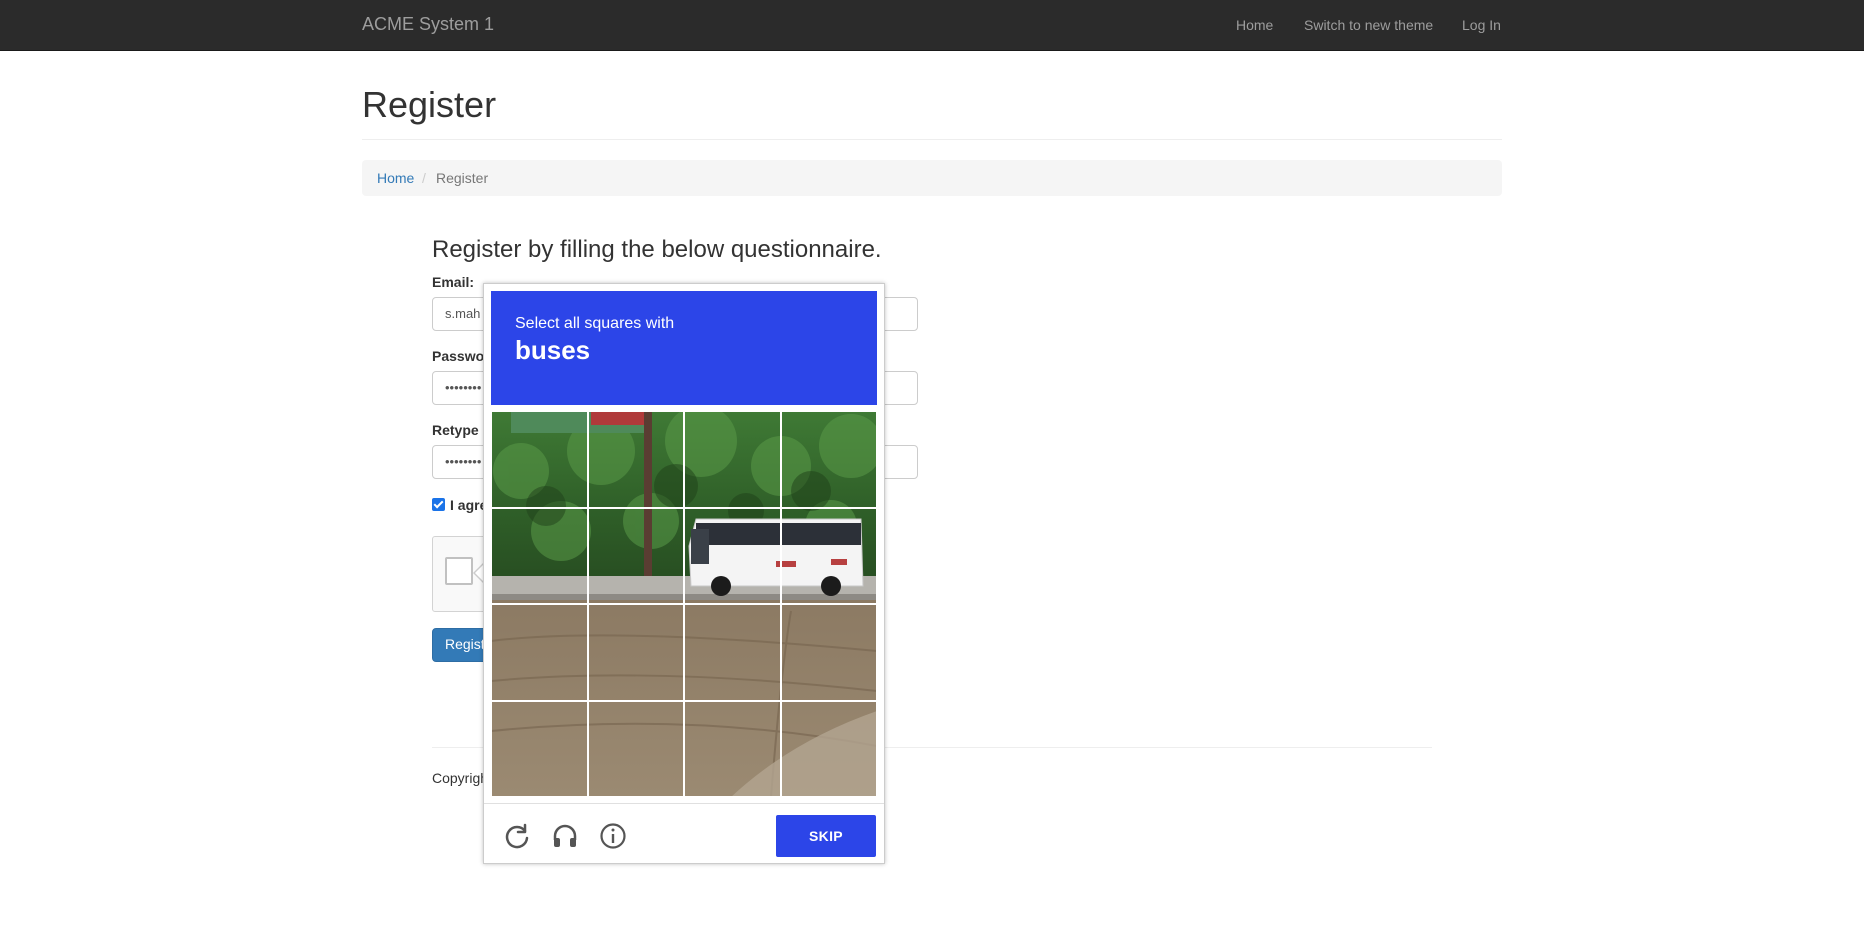 The image size is (1864, 933). Describe the element at coordinates (429, 104) in the screenshot. I see `page-title: Register` at that location.